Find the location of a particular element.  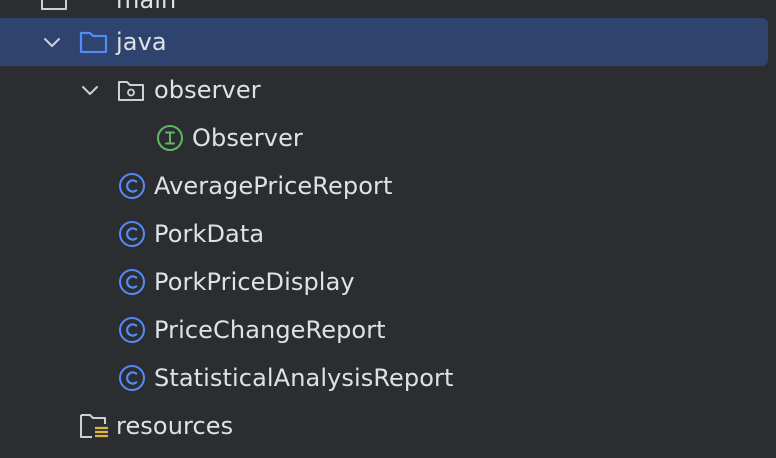

tree-item-label: PorkData is located at coordinates (209, 234).